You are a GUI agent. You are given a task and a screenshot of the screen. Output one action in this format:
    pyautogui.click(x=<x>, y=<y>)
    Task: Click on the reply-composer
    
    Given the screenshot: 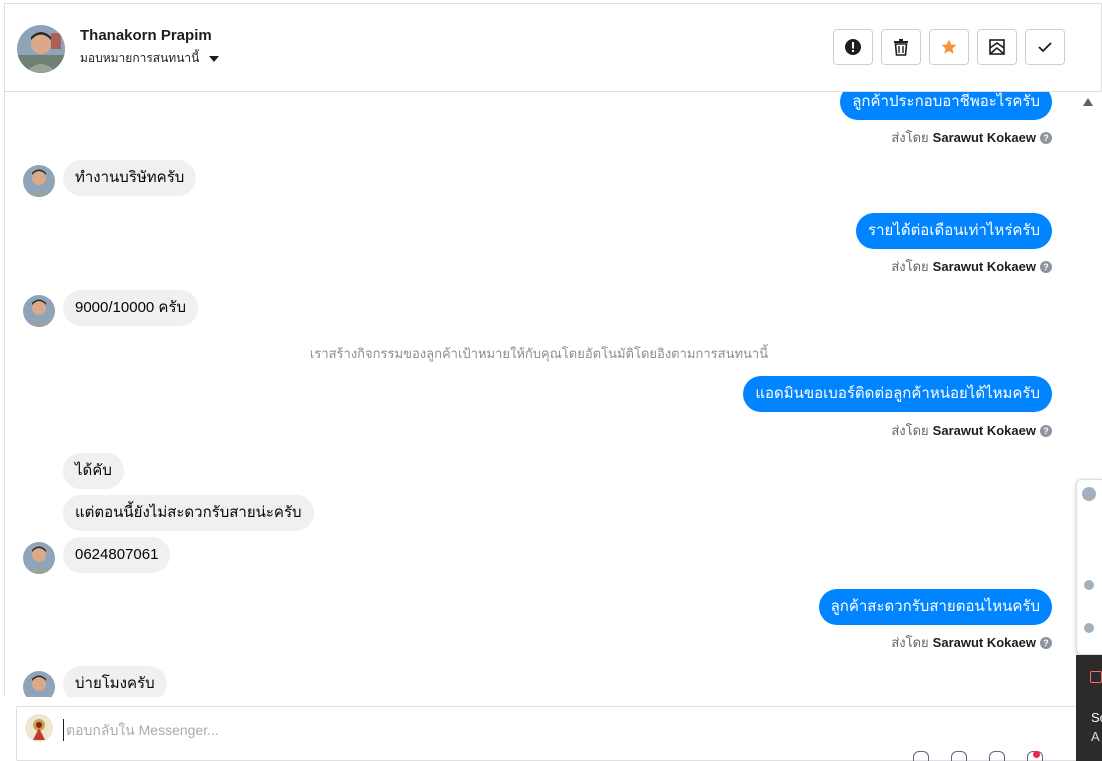 What is the action you would take?
    pyautogui.click(x=547, y=733)
    